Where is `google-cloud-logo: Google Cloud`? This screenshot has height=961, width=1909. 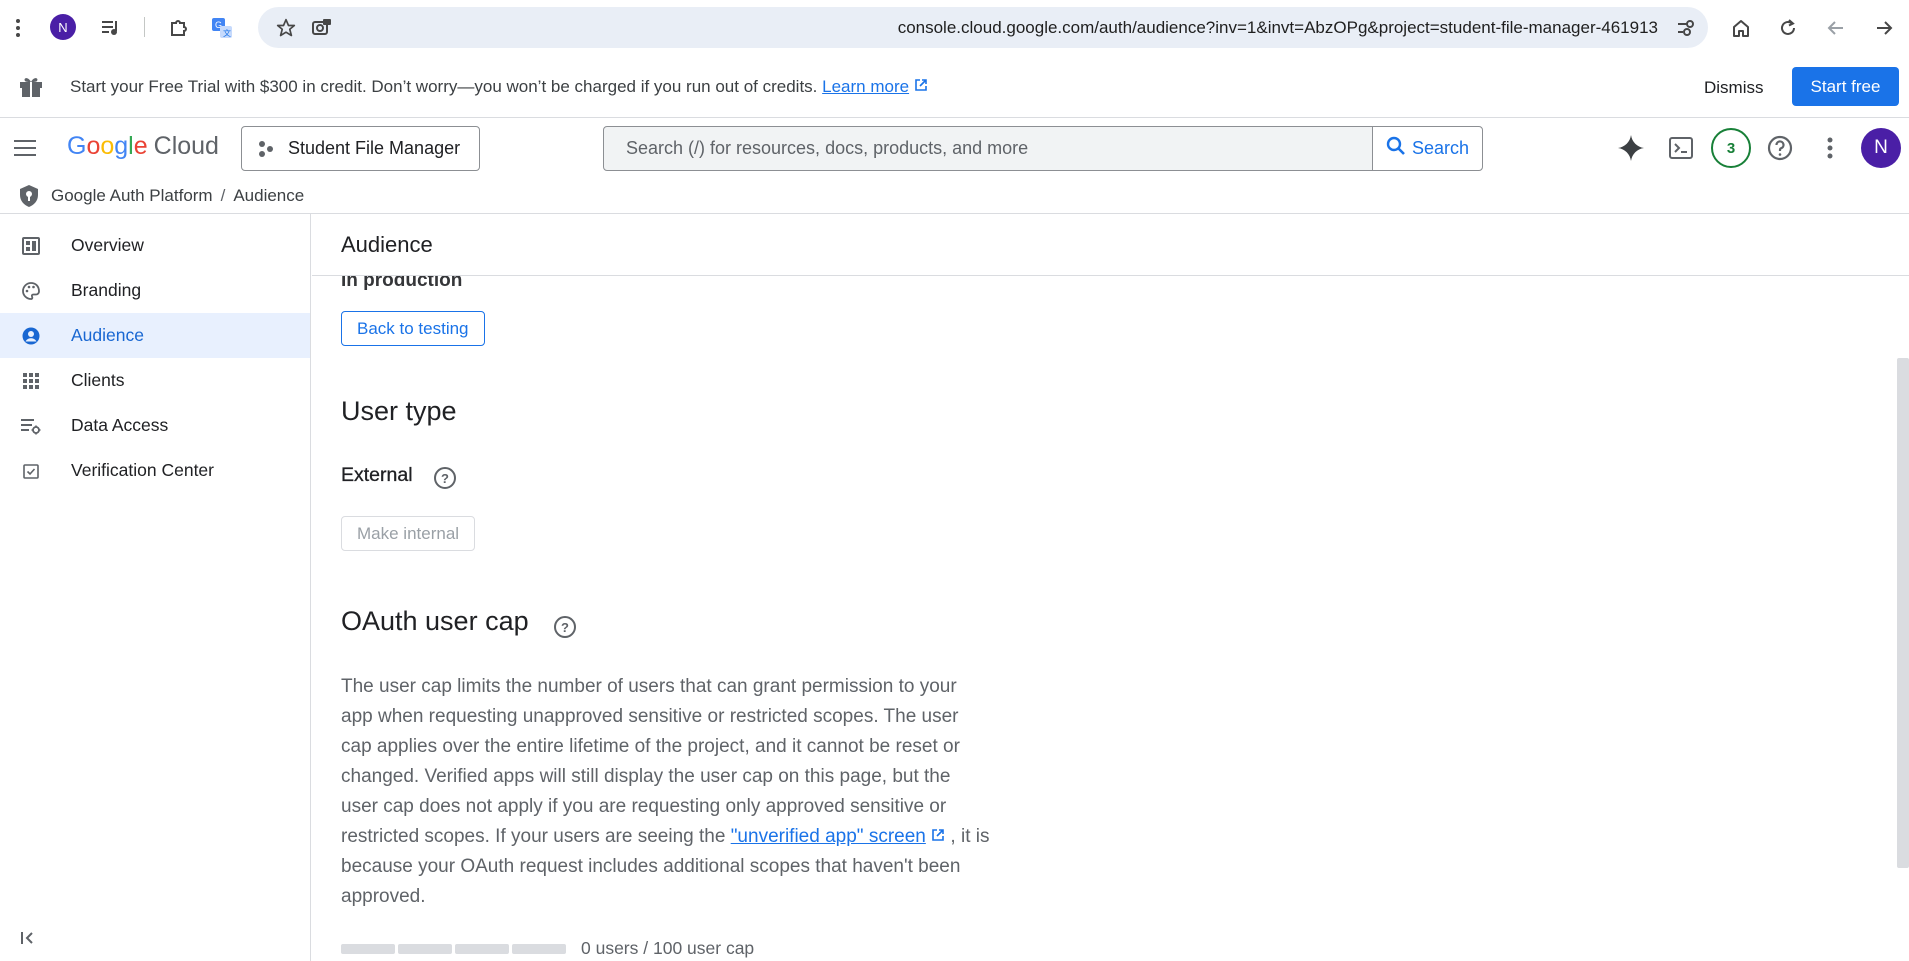 google-cloud-logo: Google Cloud is located at coordinates (143, 146).